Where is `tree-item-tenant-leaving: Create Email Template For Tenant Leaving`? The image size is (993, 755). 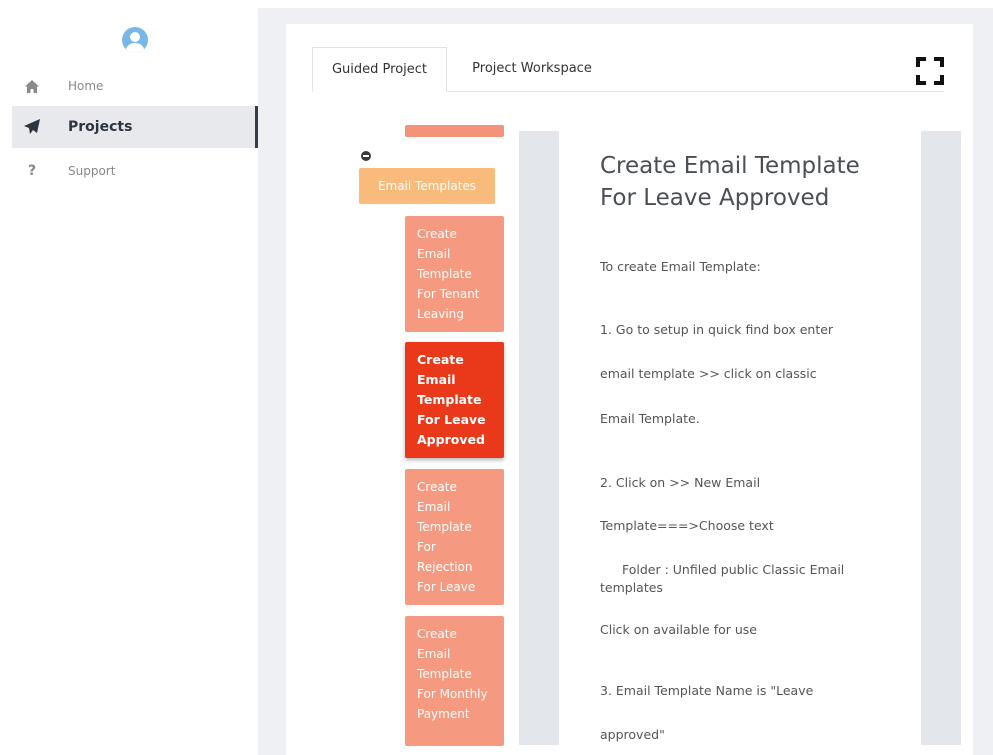 tree-item-tenant-leaving: Create Email Template For Tenant Leaving is located at coordinates (454, 274).